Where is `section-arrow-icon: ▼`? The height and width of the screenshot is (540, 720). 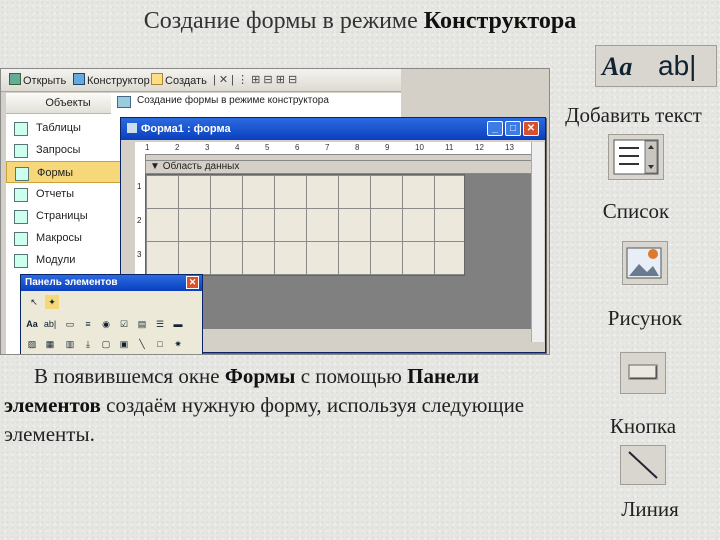 section-arrow-icon: ▼ is located at coordinates (155, 166).